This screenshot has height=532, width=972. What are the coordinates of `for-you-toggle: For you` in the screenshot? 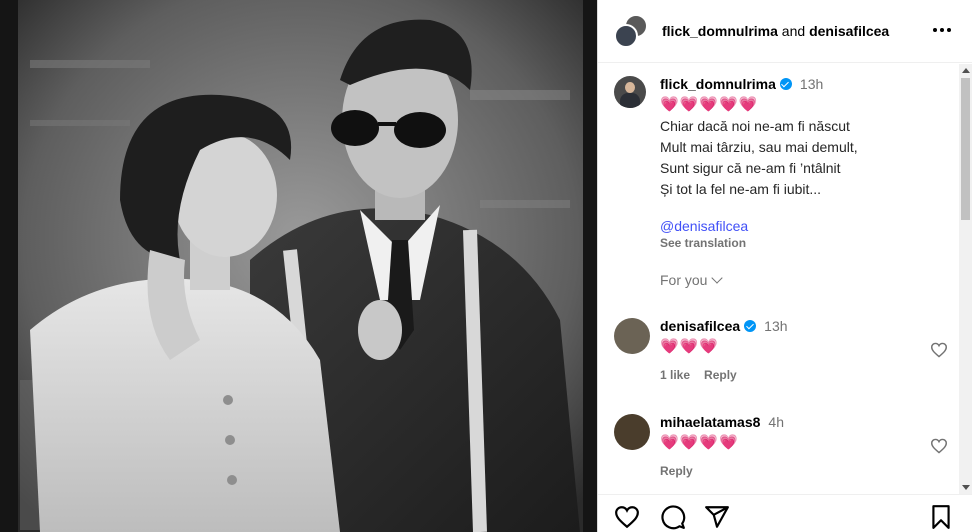 It's located at (759, 280).